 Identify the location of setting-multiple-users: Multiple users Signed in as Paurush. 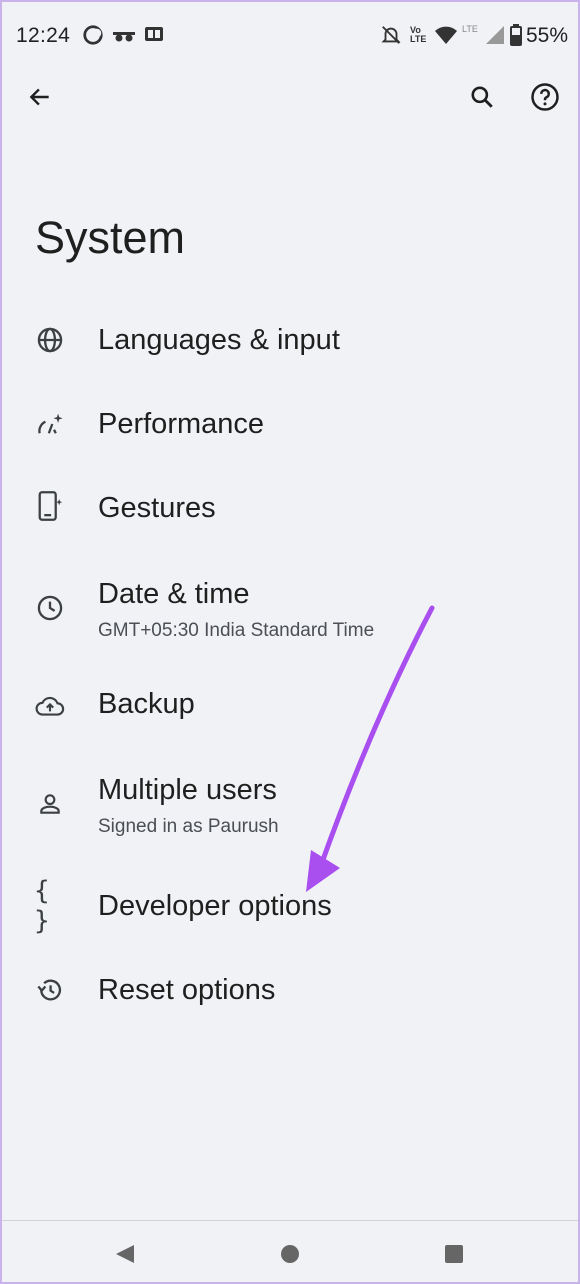
(290, 802).